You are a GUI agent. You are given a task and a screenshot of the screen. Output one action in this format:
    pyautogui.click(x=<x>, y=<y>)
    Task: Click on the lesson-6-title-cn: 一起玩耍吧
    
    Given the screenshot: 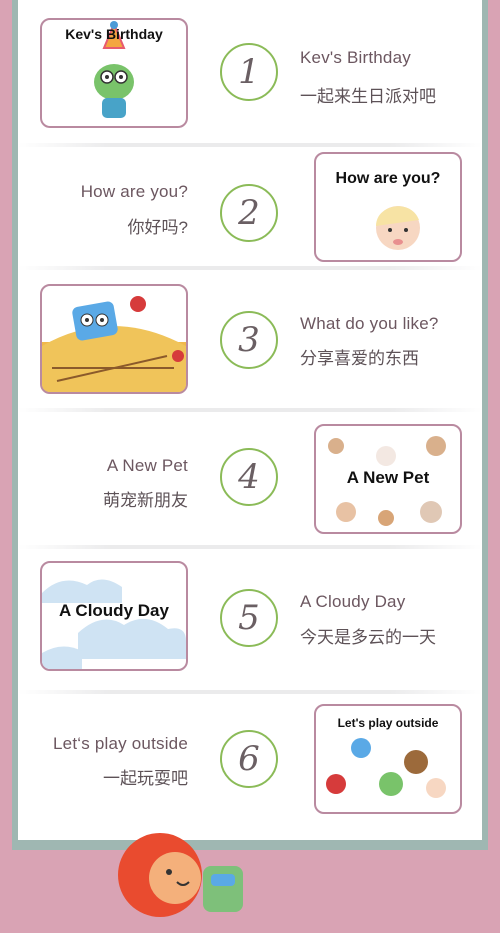 What is the action you would take?
    pyautogui.click(x=145, y=778)
    